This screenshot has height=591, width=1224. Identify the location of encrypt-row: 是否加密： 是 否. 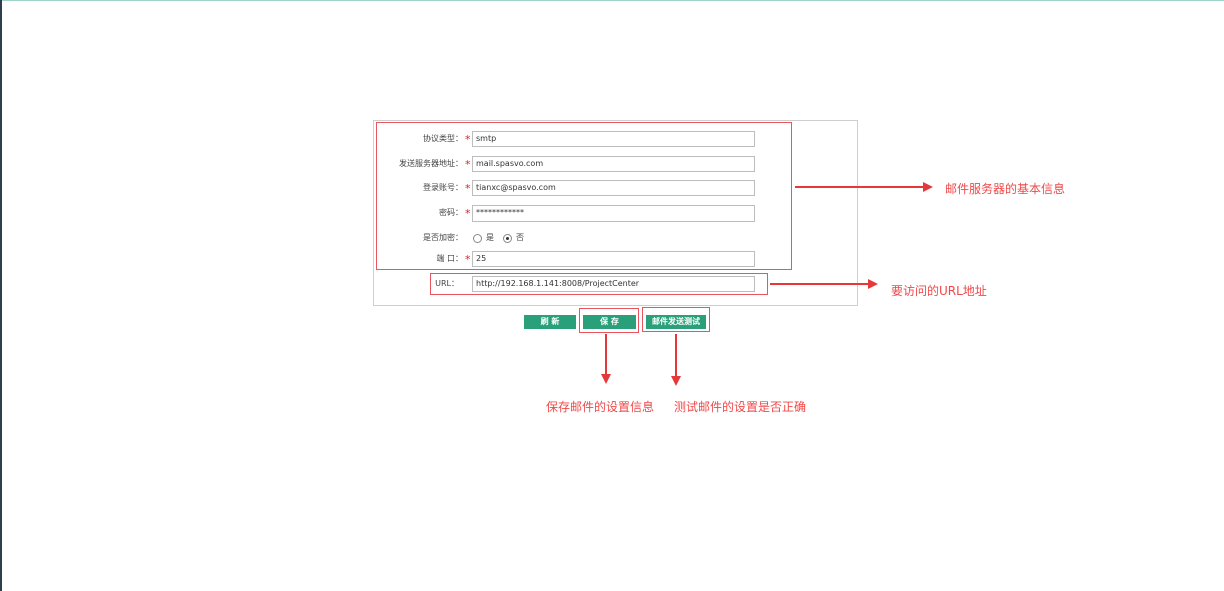
(573, 238).